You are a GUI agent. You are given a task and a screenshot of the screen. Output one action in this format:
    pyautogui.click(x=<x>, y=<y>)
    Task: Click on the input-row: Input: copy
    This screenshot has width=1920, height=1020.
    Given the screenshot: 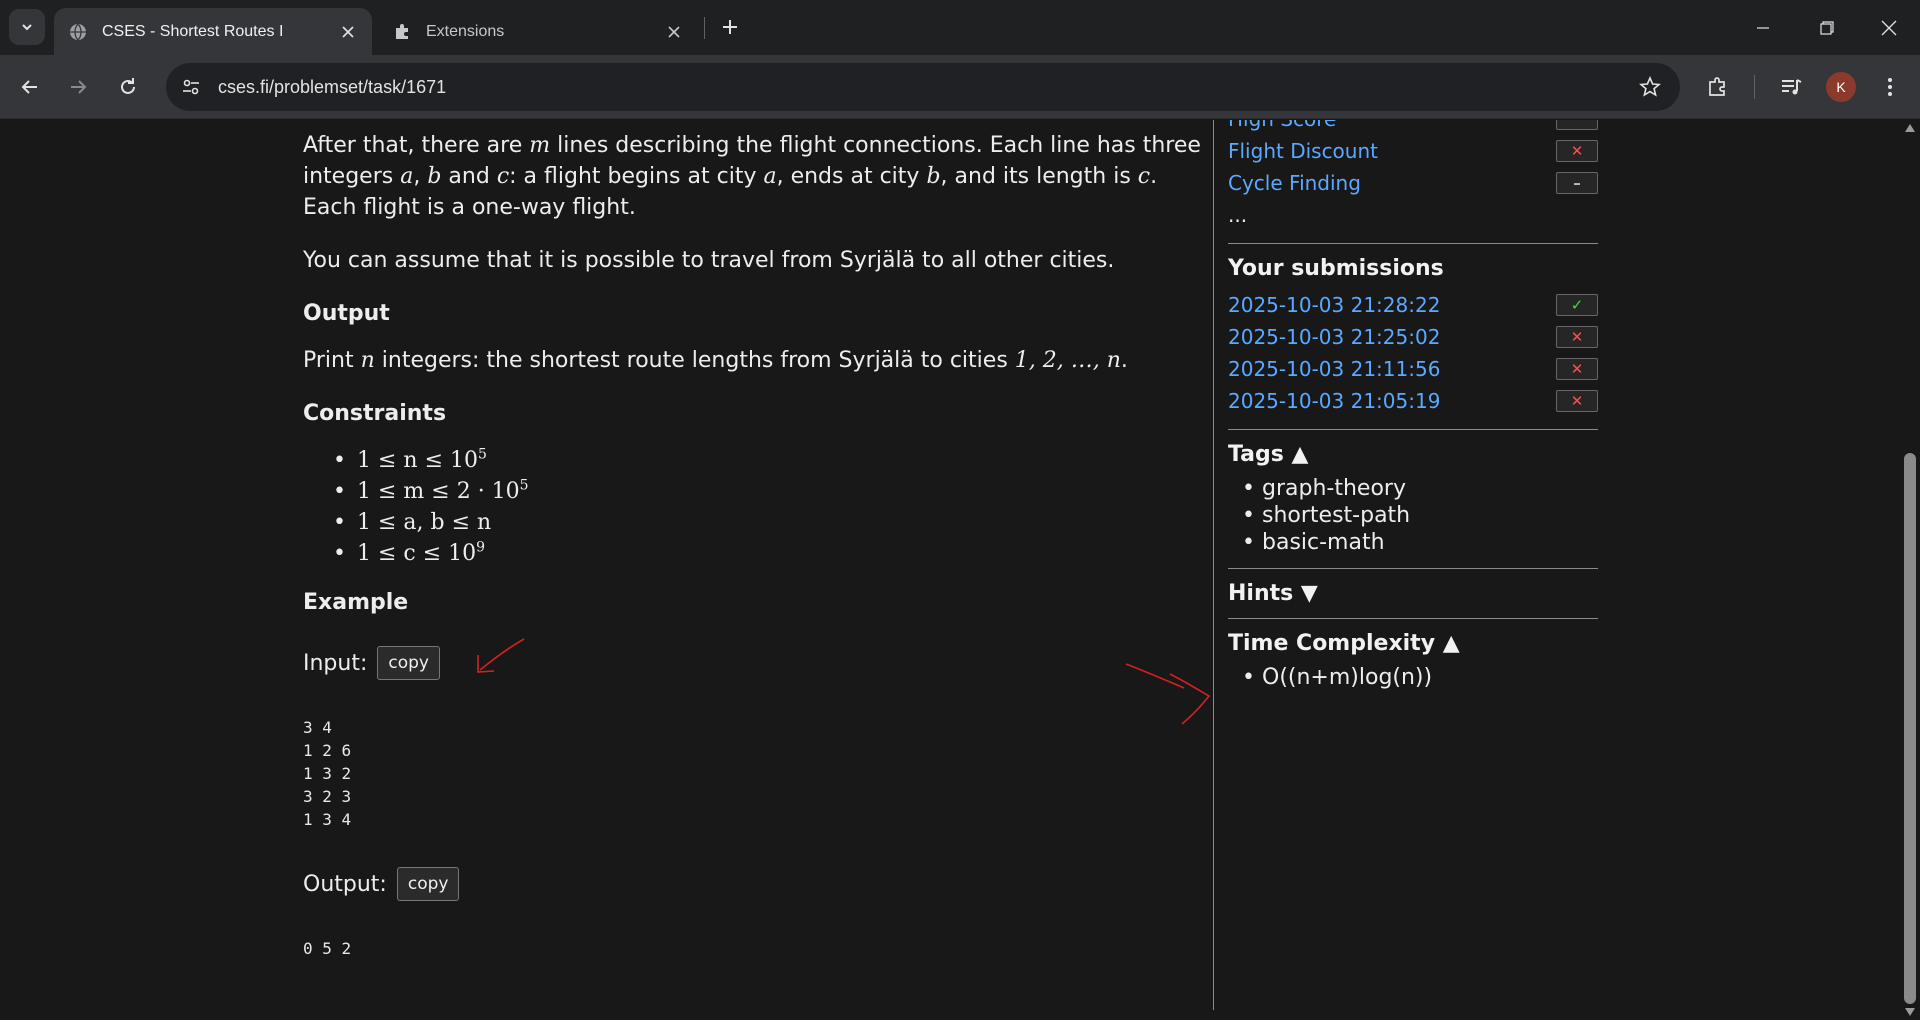 What is the action you would take?
    pyautogui.click(x=752, y=663)
    